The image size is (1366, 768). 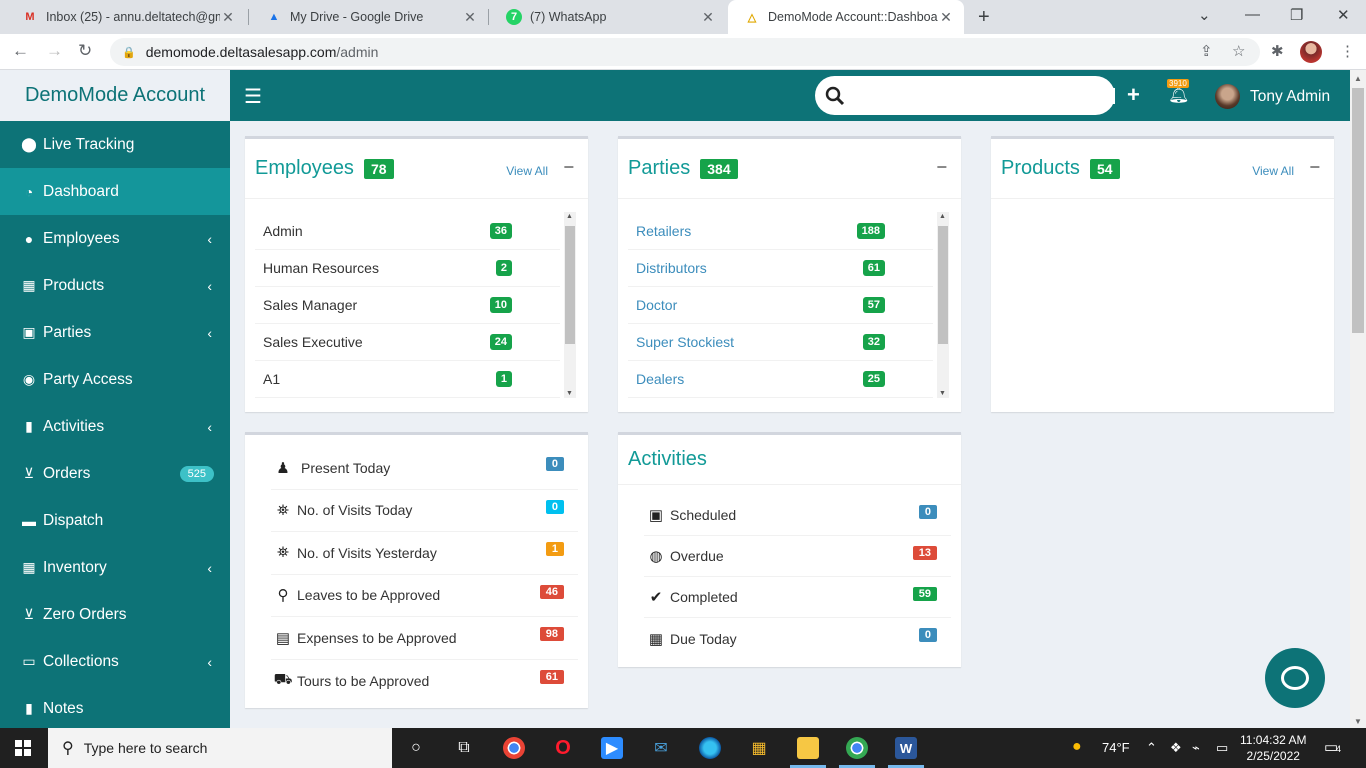 I want to click on sidebar-item-products: ▦ Products ‹, so click(x=115, y=285).